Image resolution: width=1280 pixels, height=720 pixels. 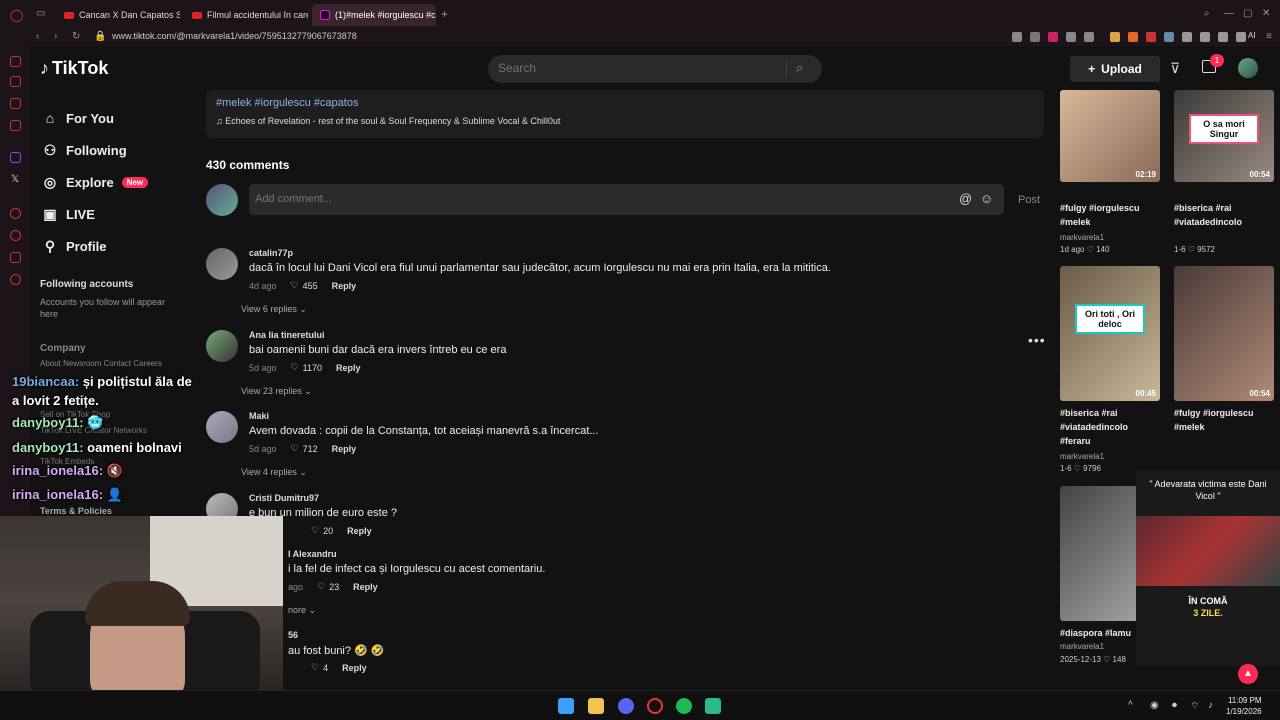 I want to click on profile-avatar, so click(x=1248, y=68).